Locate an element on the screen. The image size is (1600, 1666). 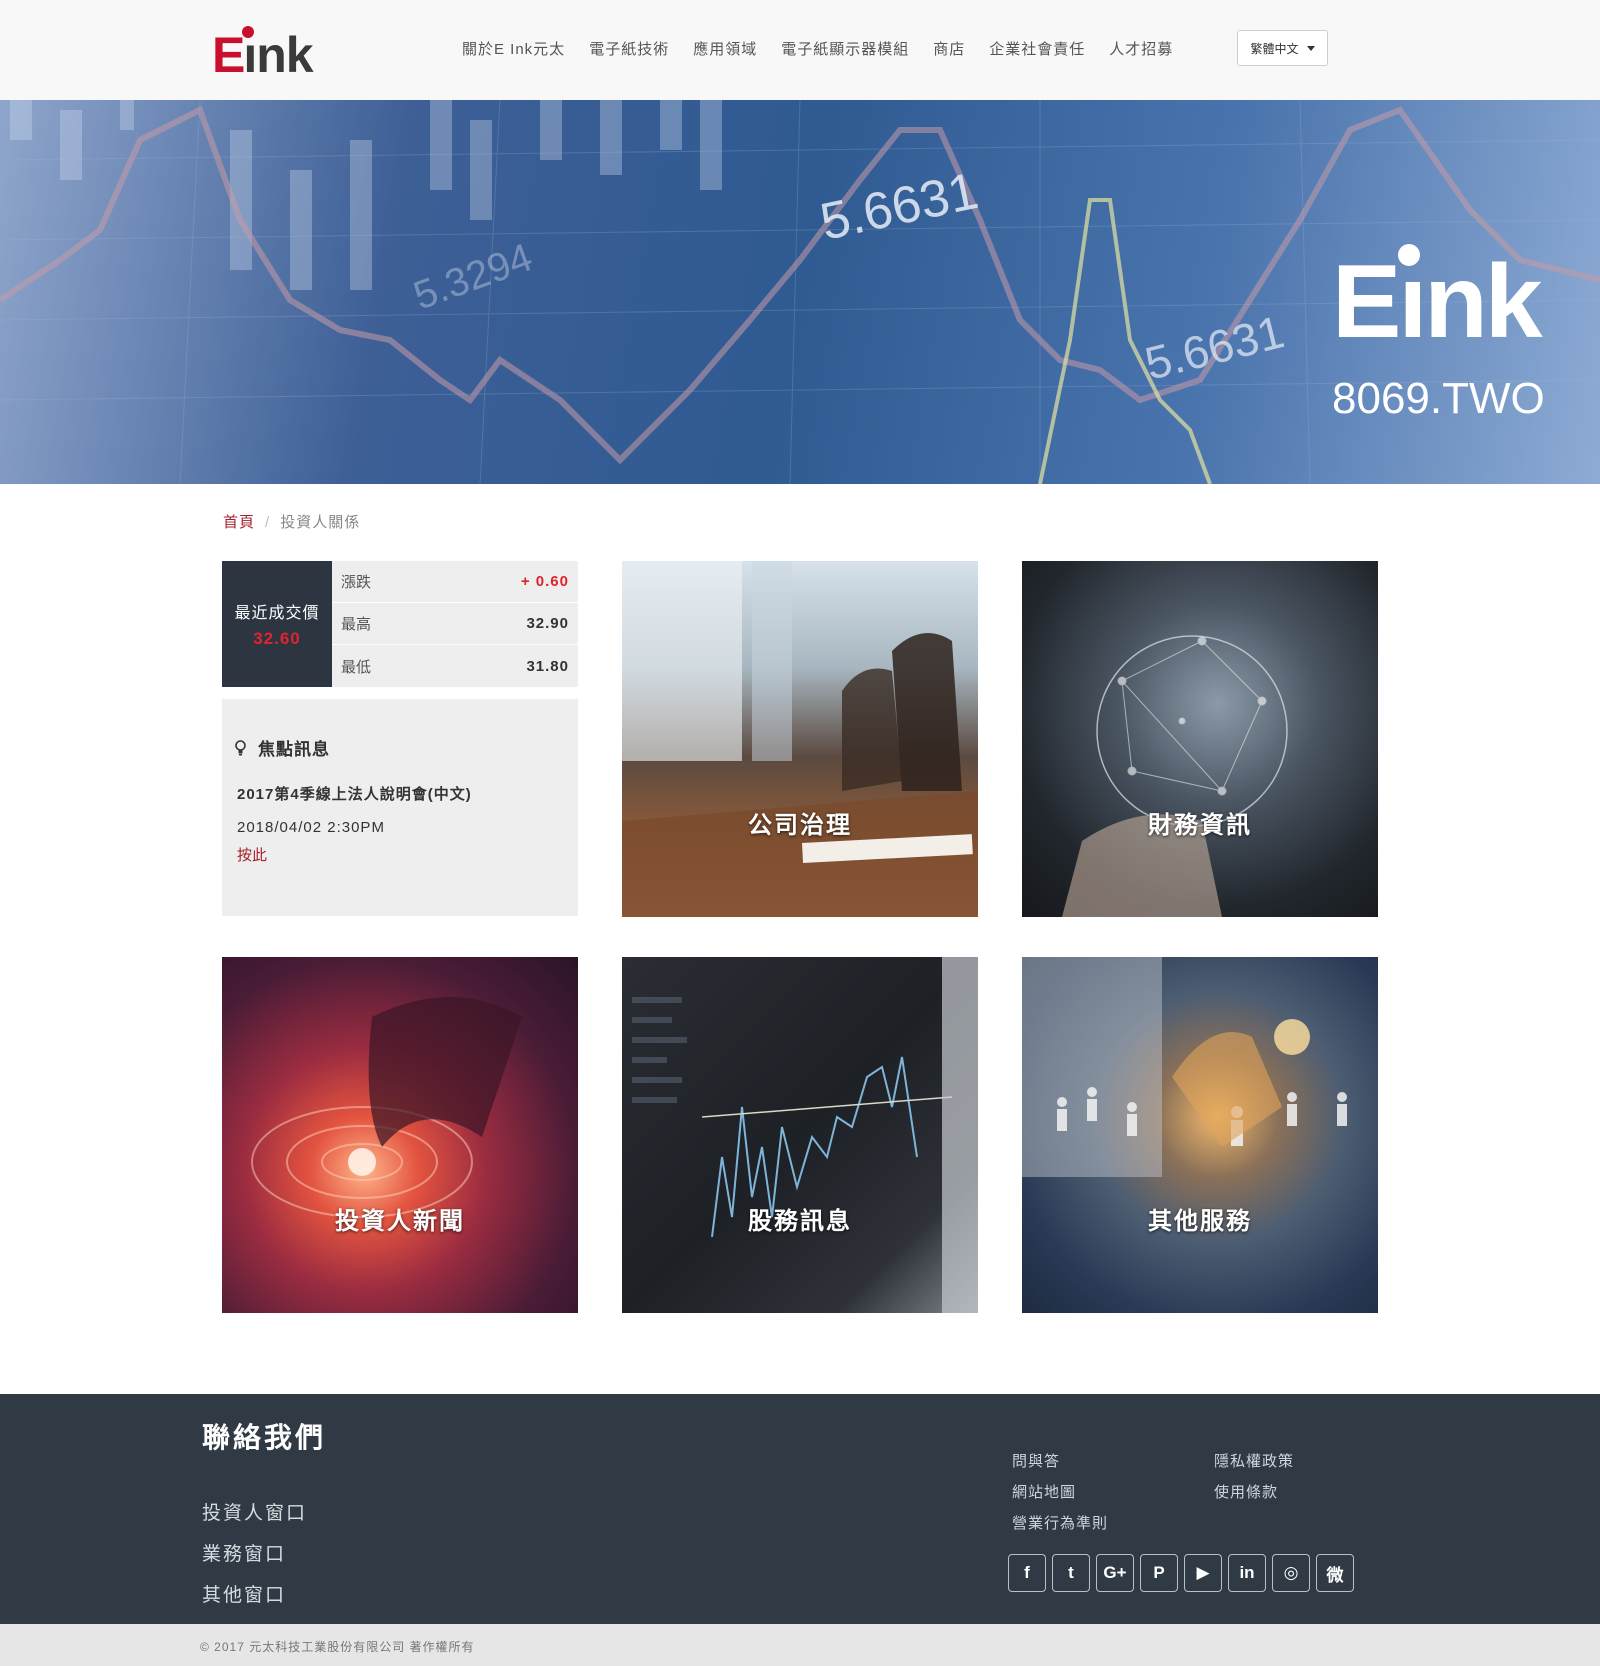
nav-csr: 企業社會責任 is located at coordinates (1037, 48).